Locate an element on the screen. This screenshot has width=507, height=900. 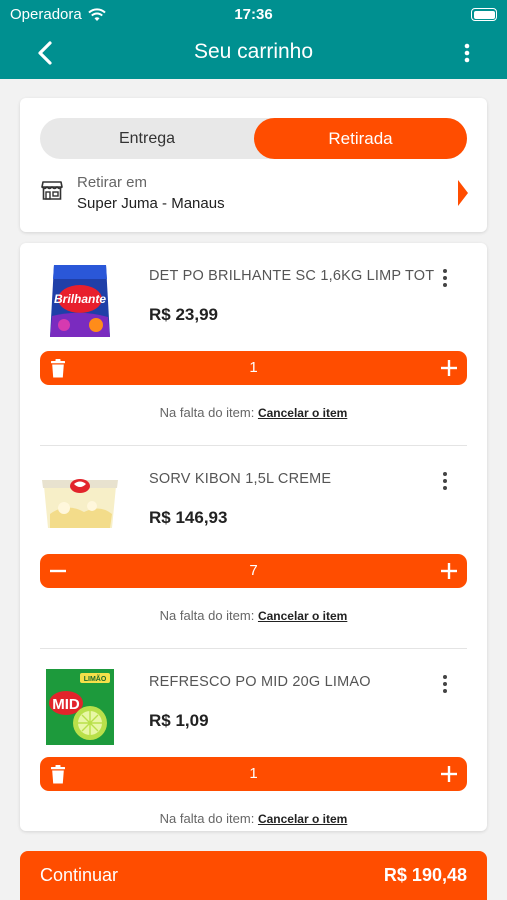
tab-delivery: Entrega is located at coordinates (147, 138).